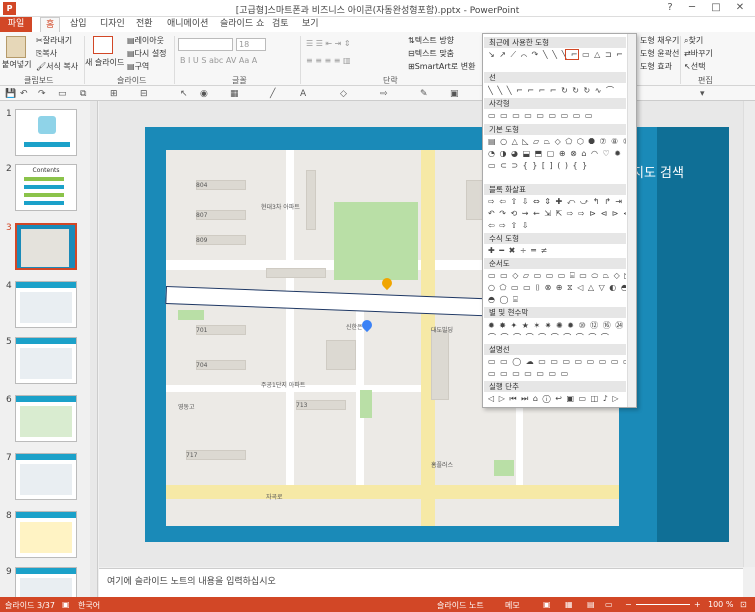  I want to click on align-text-button: ⊟ 텍스트 맞춤, so click(431, 53).